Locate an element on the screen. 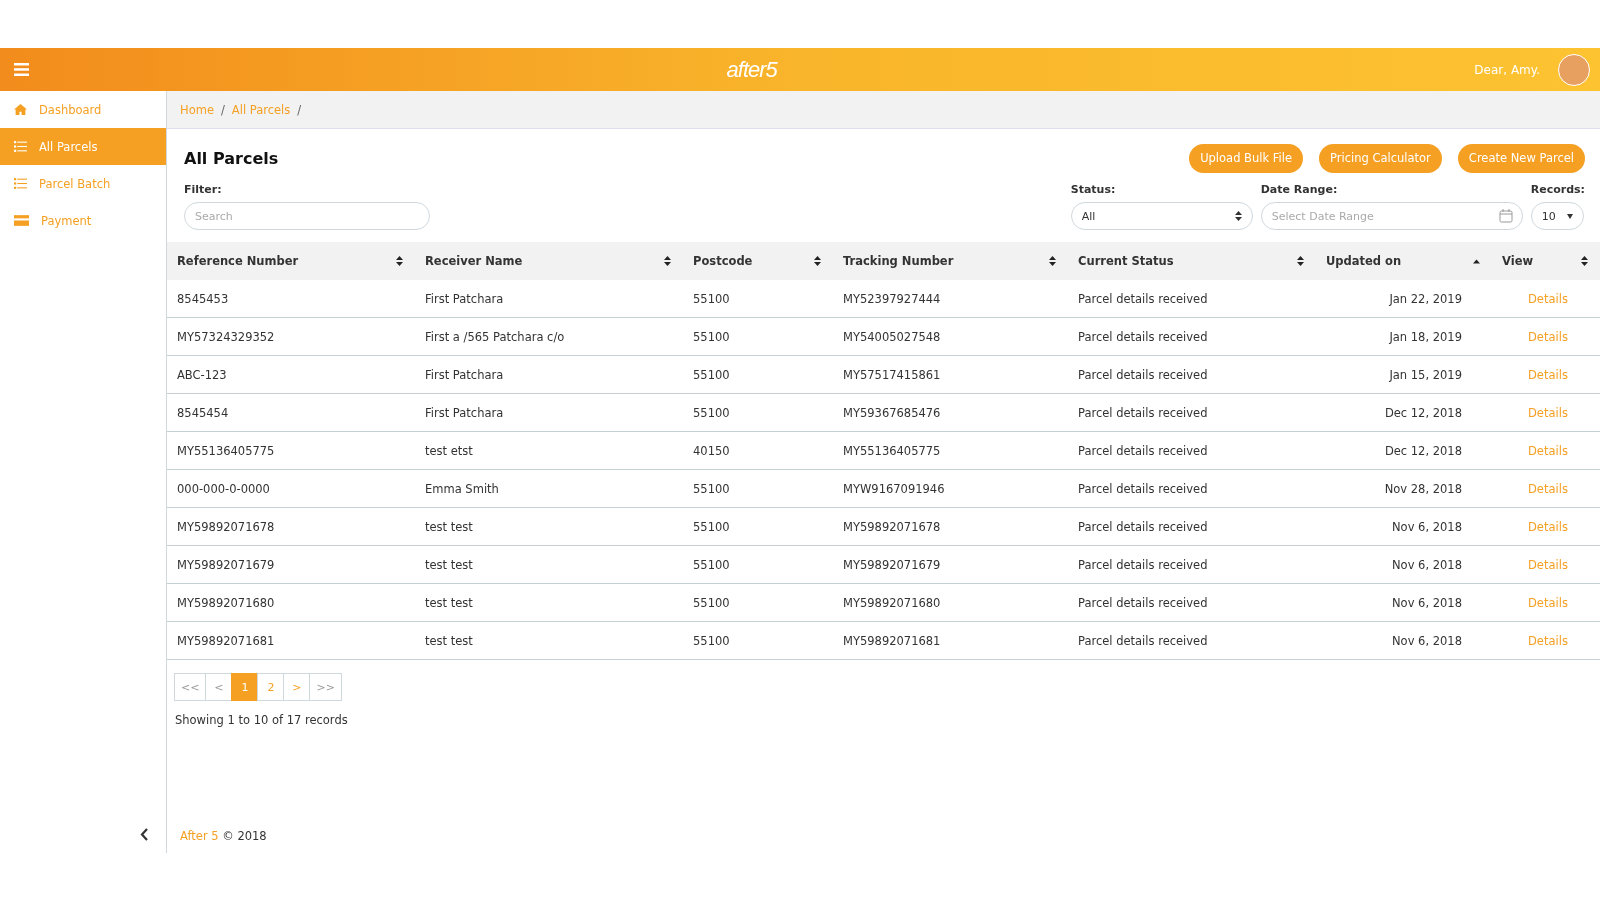 The image size is (1600, 900). breadcrumb-link: All Parcels is located at coordinates (261, 109).